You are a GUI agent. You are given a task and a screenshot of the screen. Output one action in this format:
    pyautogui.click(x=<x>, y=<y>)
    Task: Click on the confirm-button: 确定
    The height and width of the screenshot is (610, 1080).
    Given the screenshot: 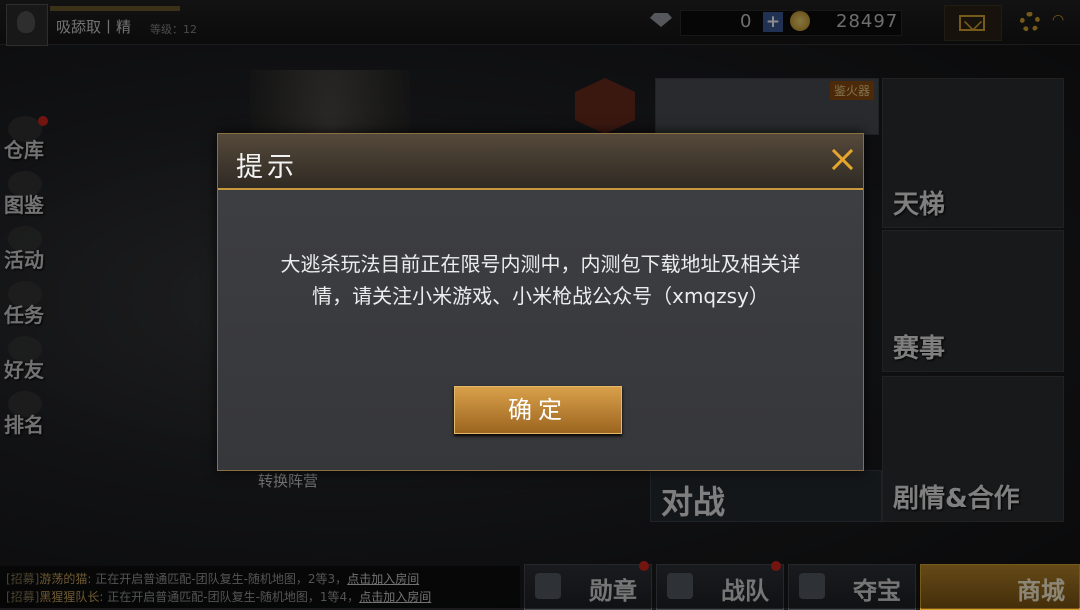 What is the action you would take?
    pyautogui.click(x=538, y=410)
    